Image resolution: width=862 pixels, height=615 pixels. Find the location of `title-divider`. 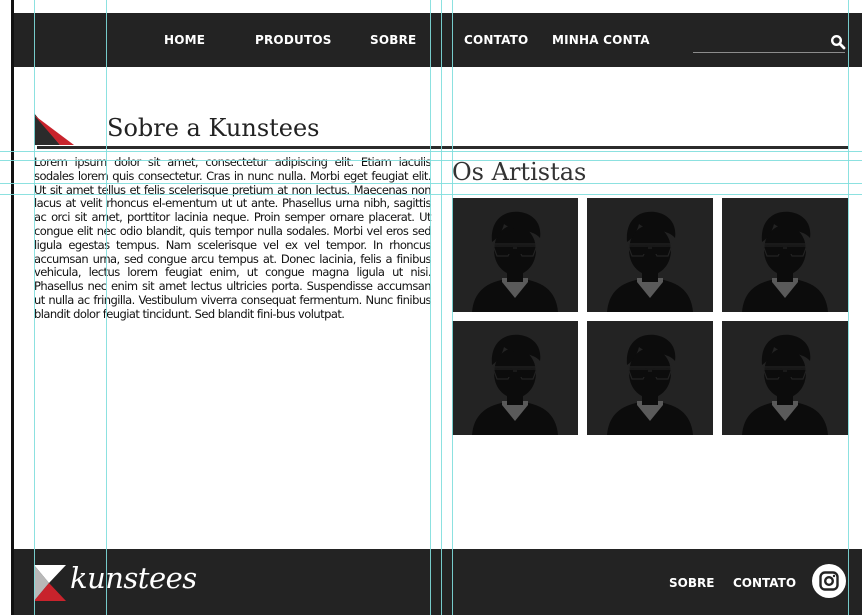

title-divider is located at coordinates (442, 147).